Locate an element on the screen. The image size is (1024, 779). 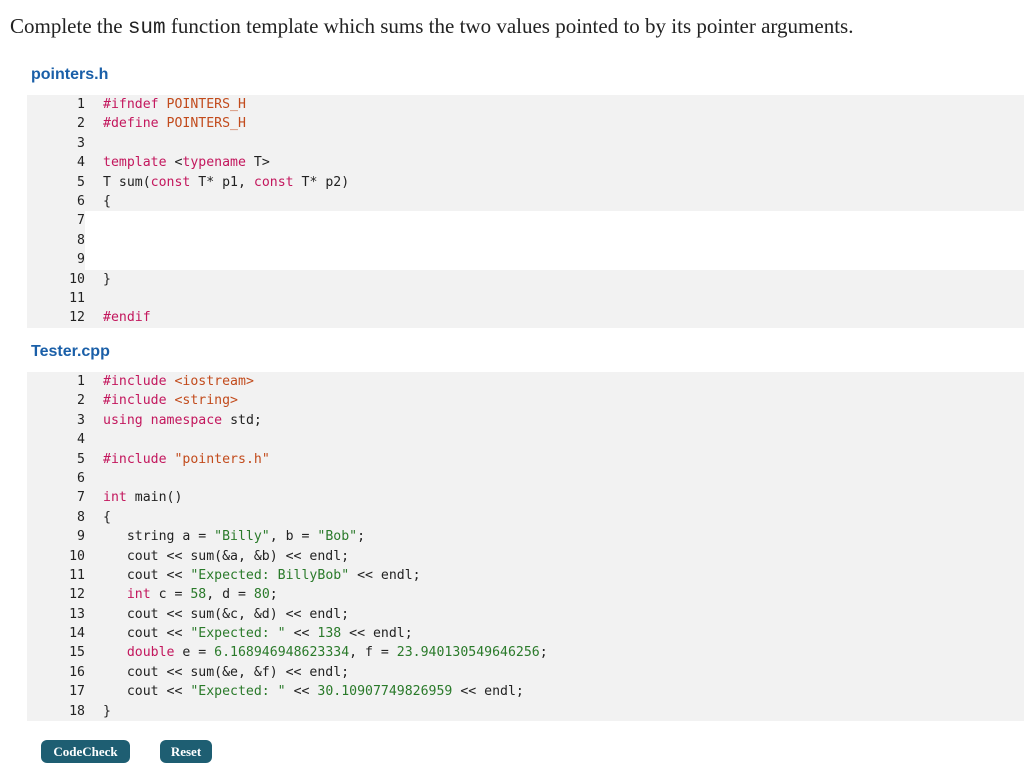
code-line: 1 #include <iostream> is located at coordinates (525, 382).